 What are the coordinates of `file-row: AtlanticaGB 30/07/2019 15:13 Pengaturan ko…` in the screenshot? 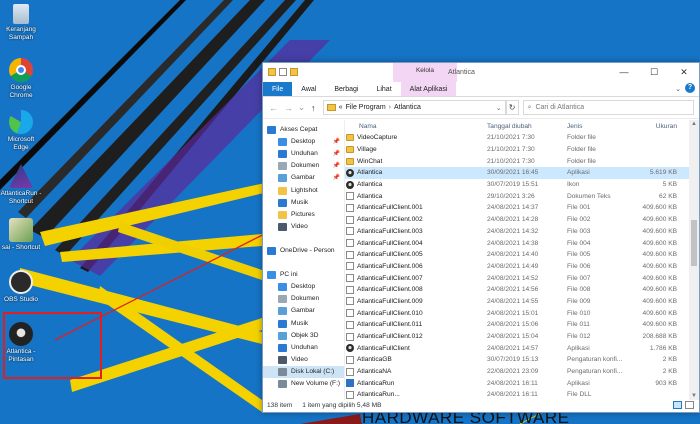 It's located at (522, 360).